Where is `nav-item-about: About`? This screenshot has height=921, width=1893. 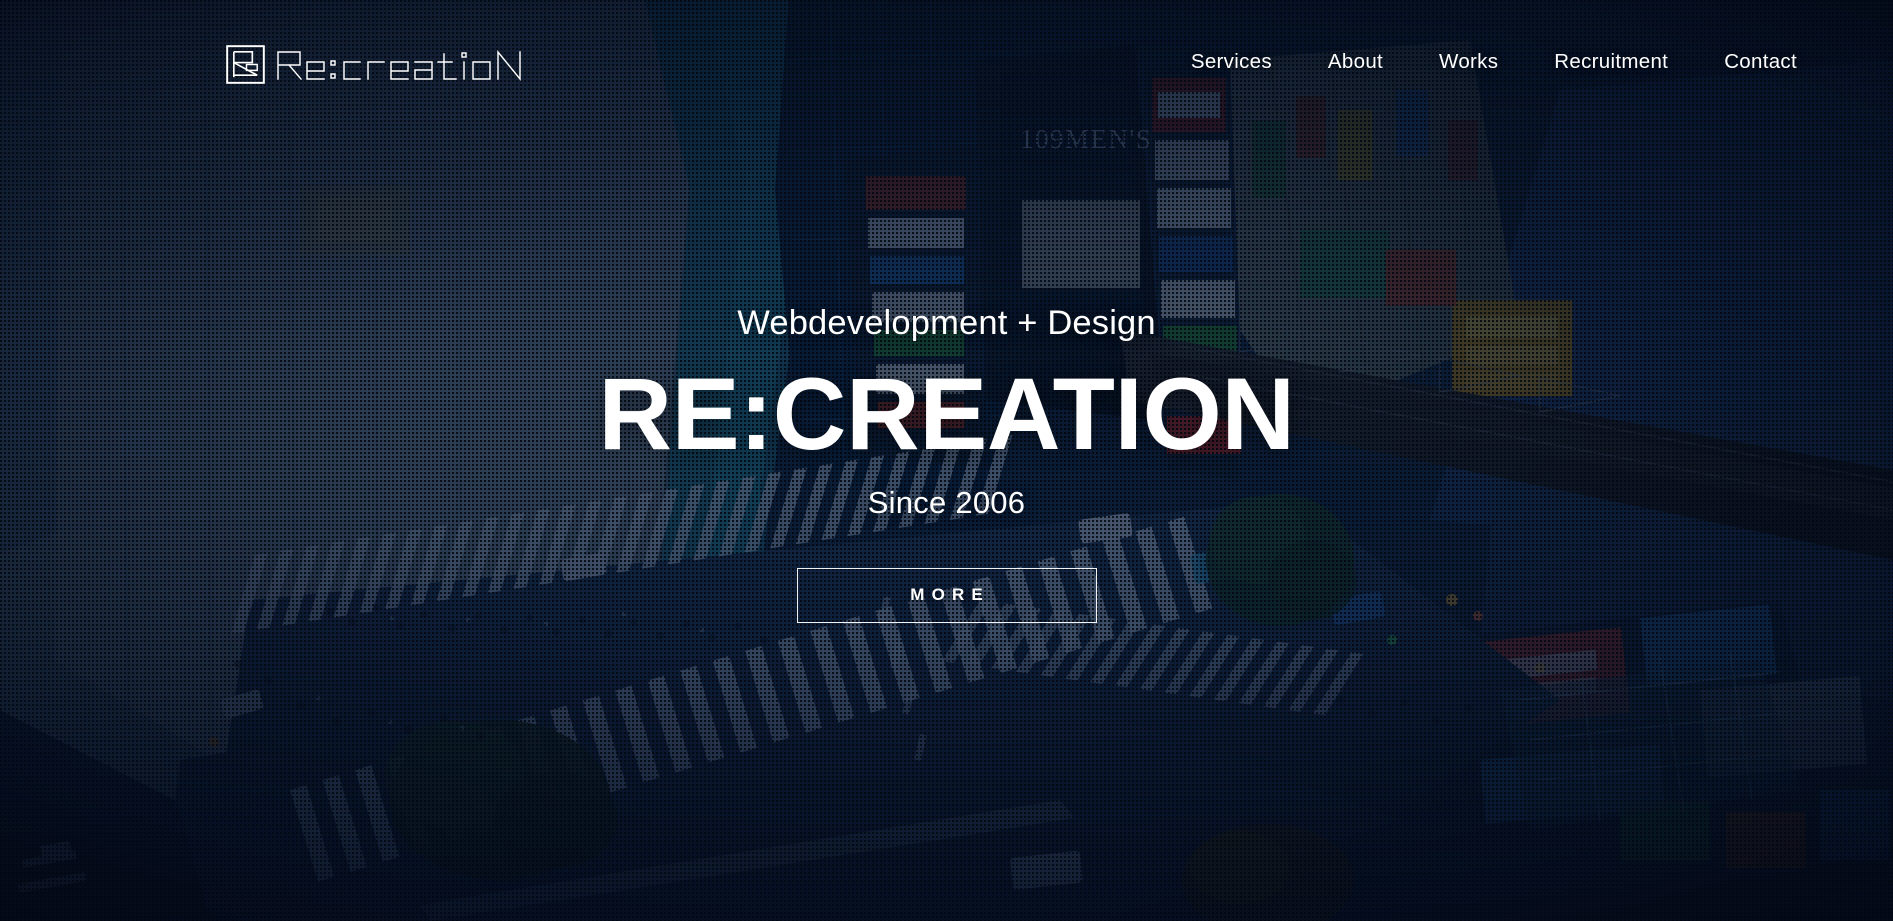 nav-item-about: About is located at coordinates (1355, 62).